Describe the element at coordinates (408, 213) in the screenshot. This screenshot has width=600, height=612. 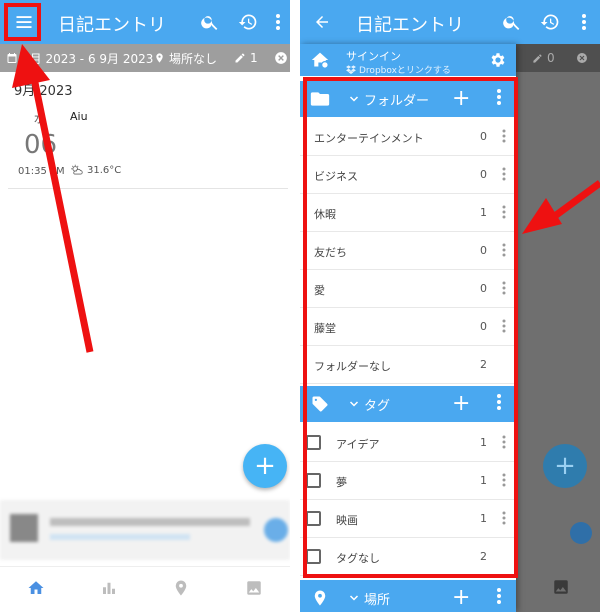
I see `folder-item: 休暇 1` at that location.